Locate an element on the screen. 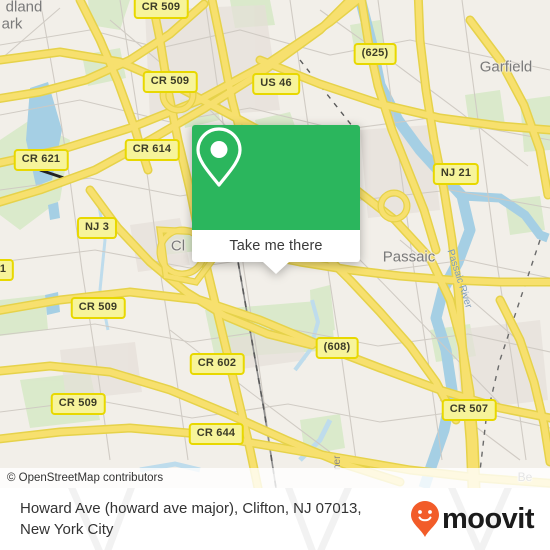 This screenshot has width=550, height=550. take-me-there-popup: Take me there is located at coordinates (276, 199).